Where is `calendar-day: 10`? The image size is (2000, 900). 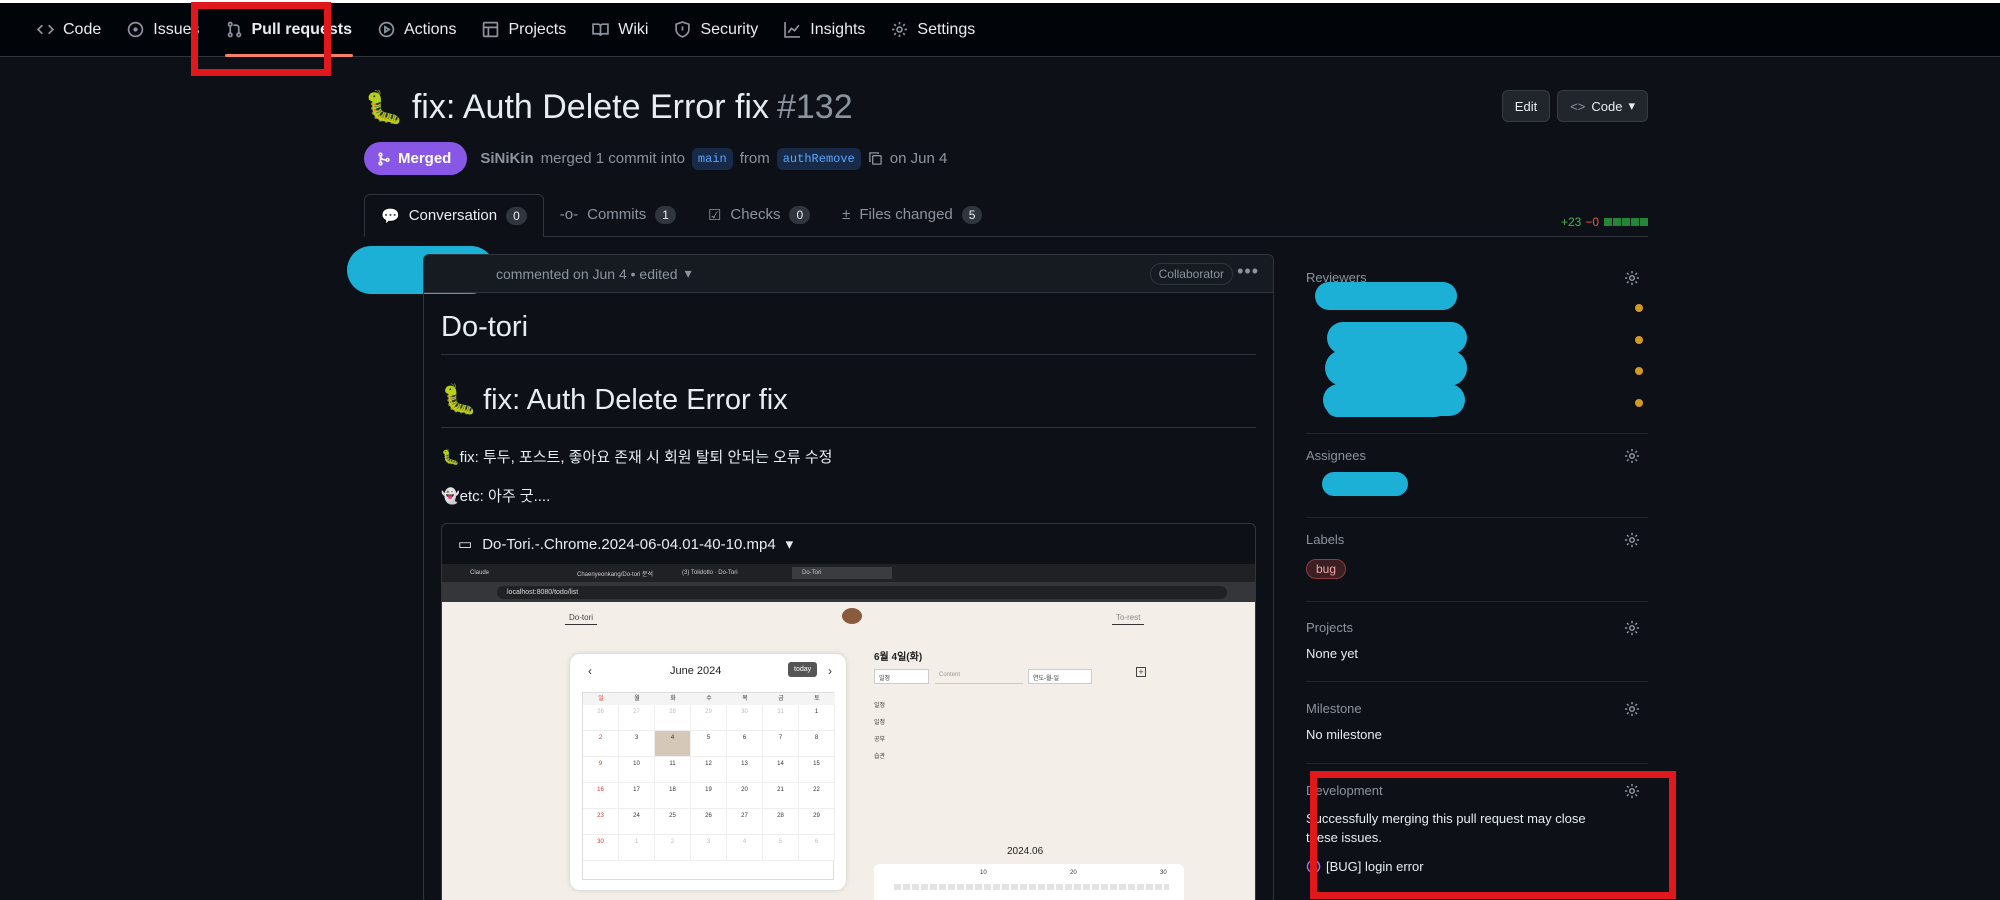
calendar-day: 10 is located at coordinates (637, 770).